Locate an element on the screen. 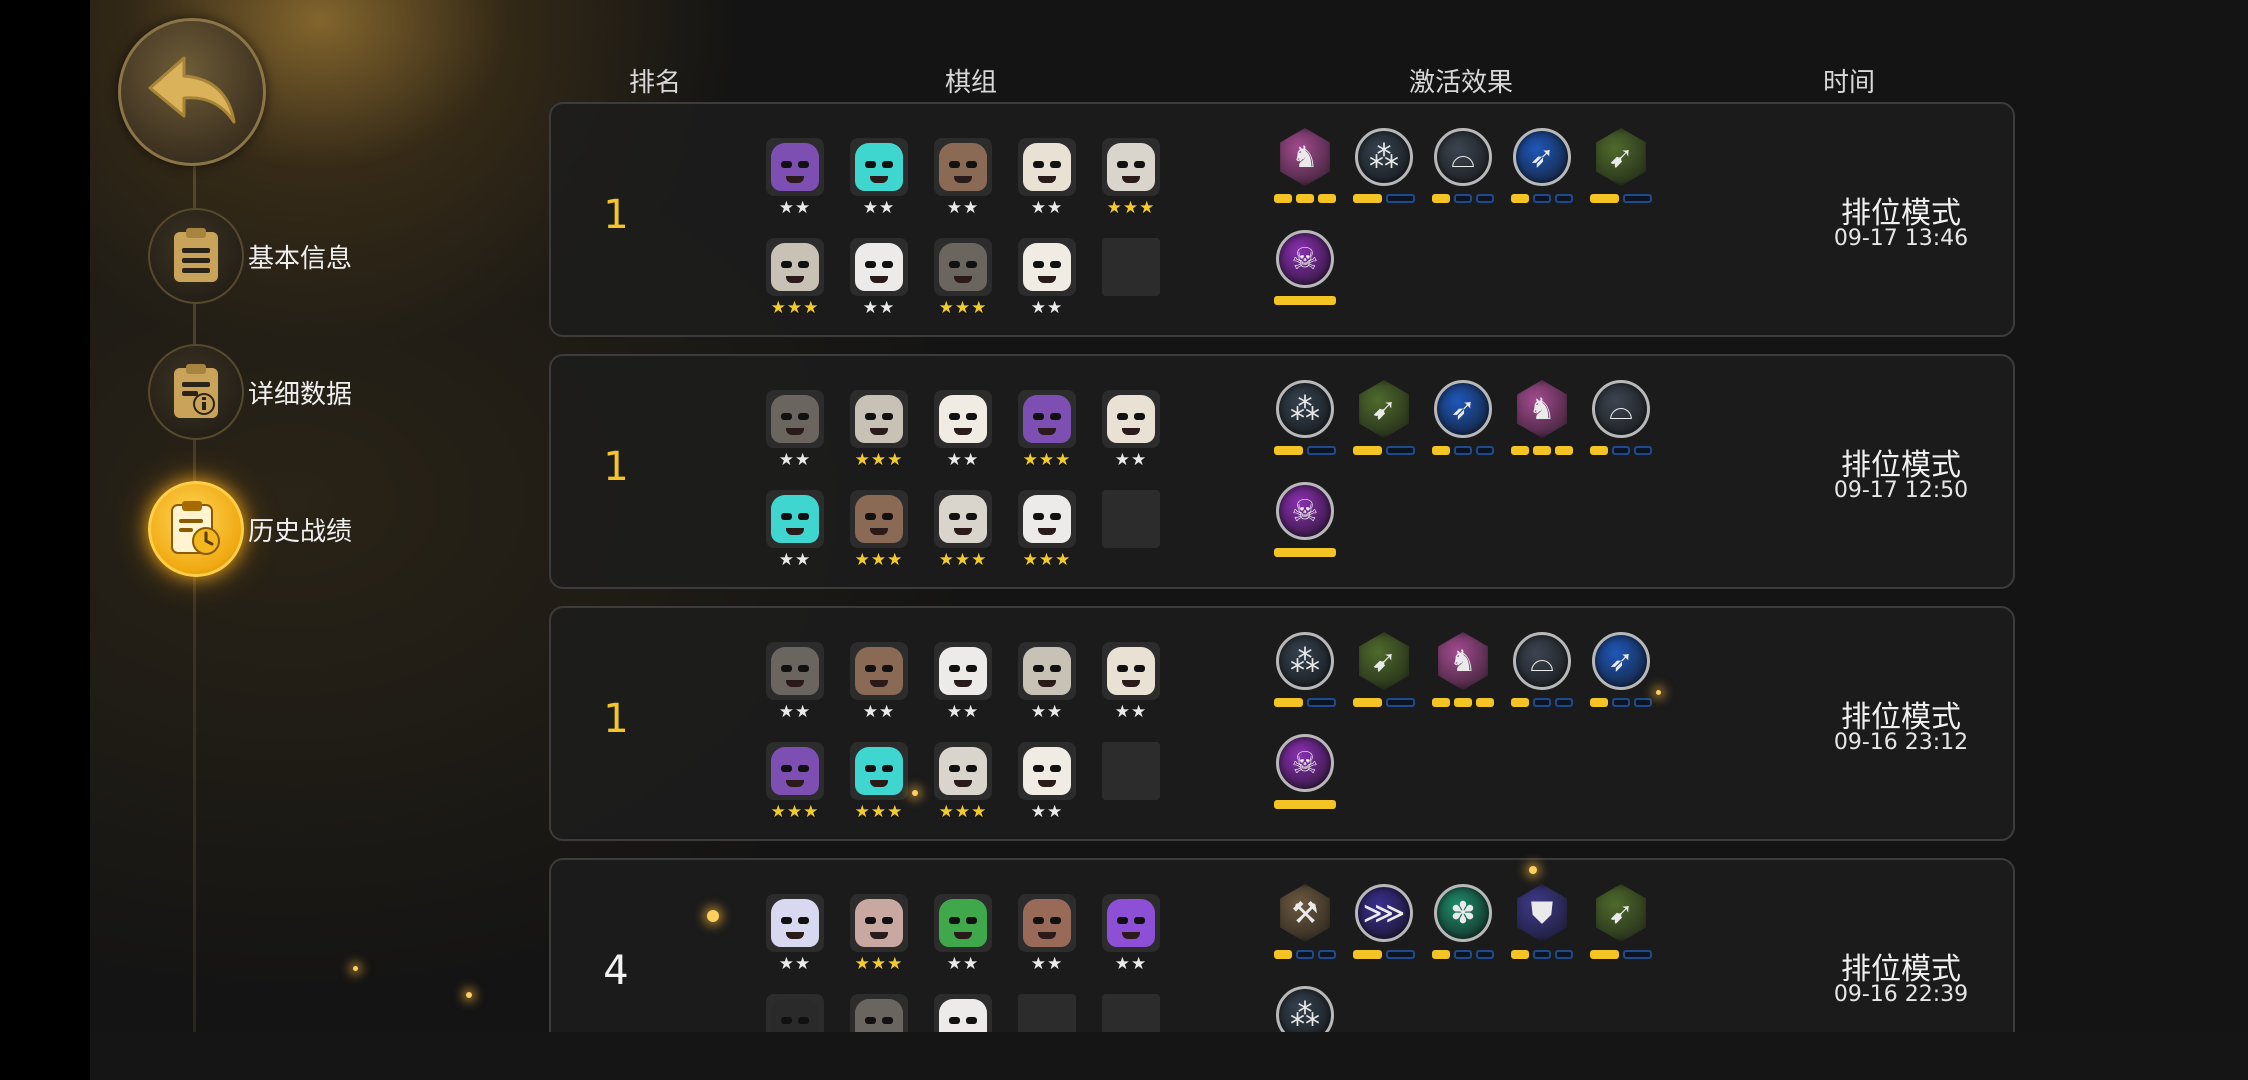  trait-badge: ⚒ is located at coordinates (1305, 924).